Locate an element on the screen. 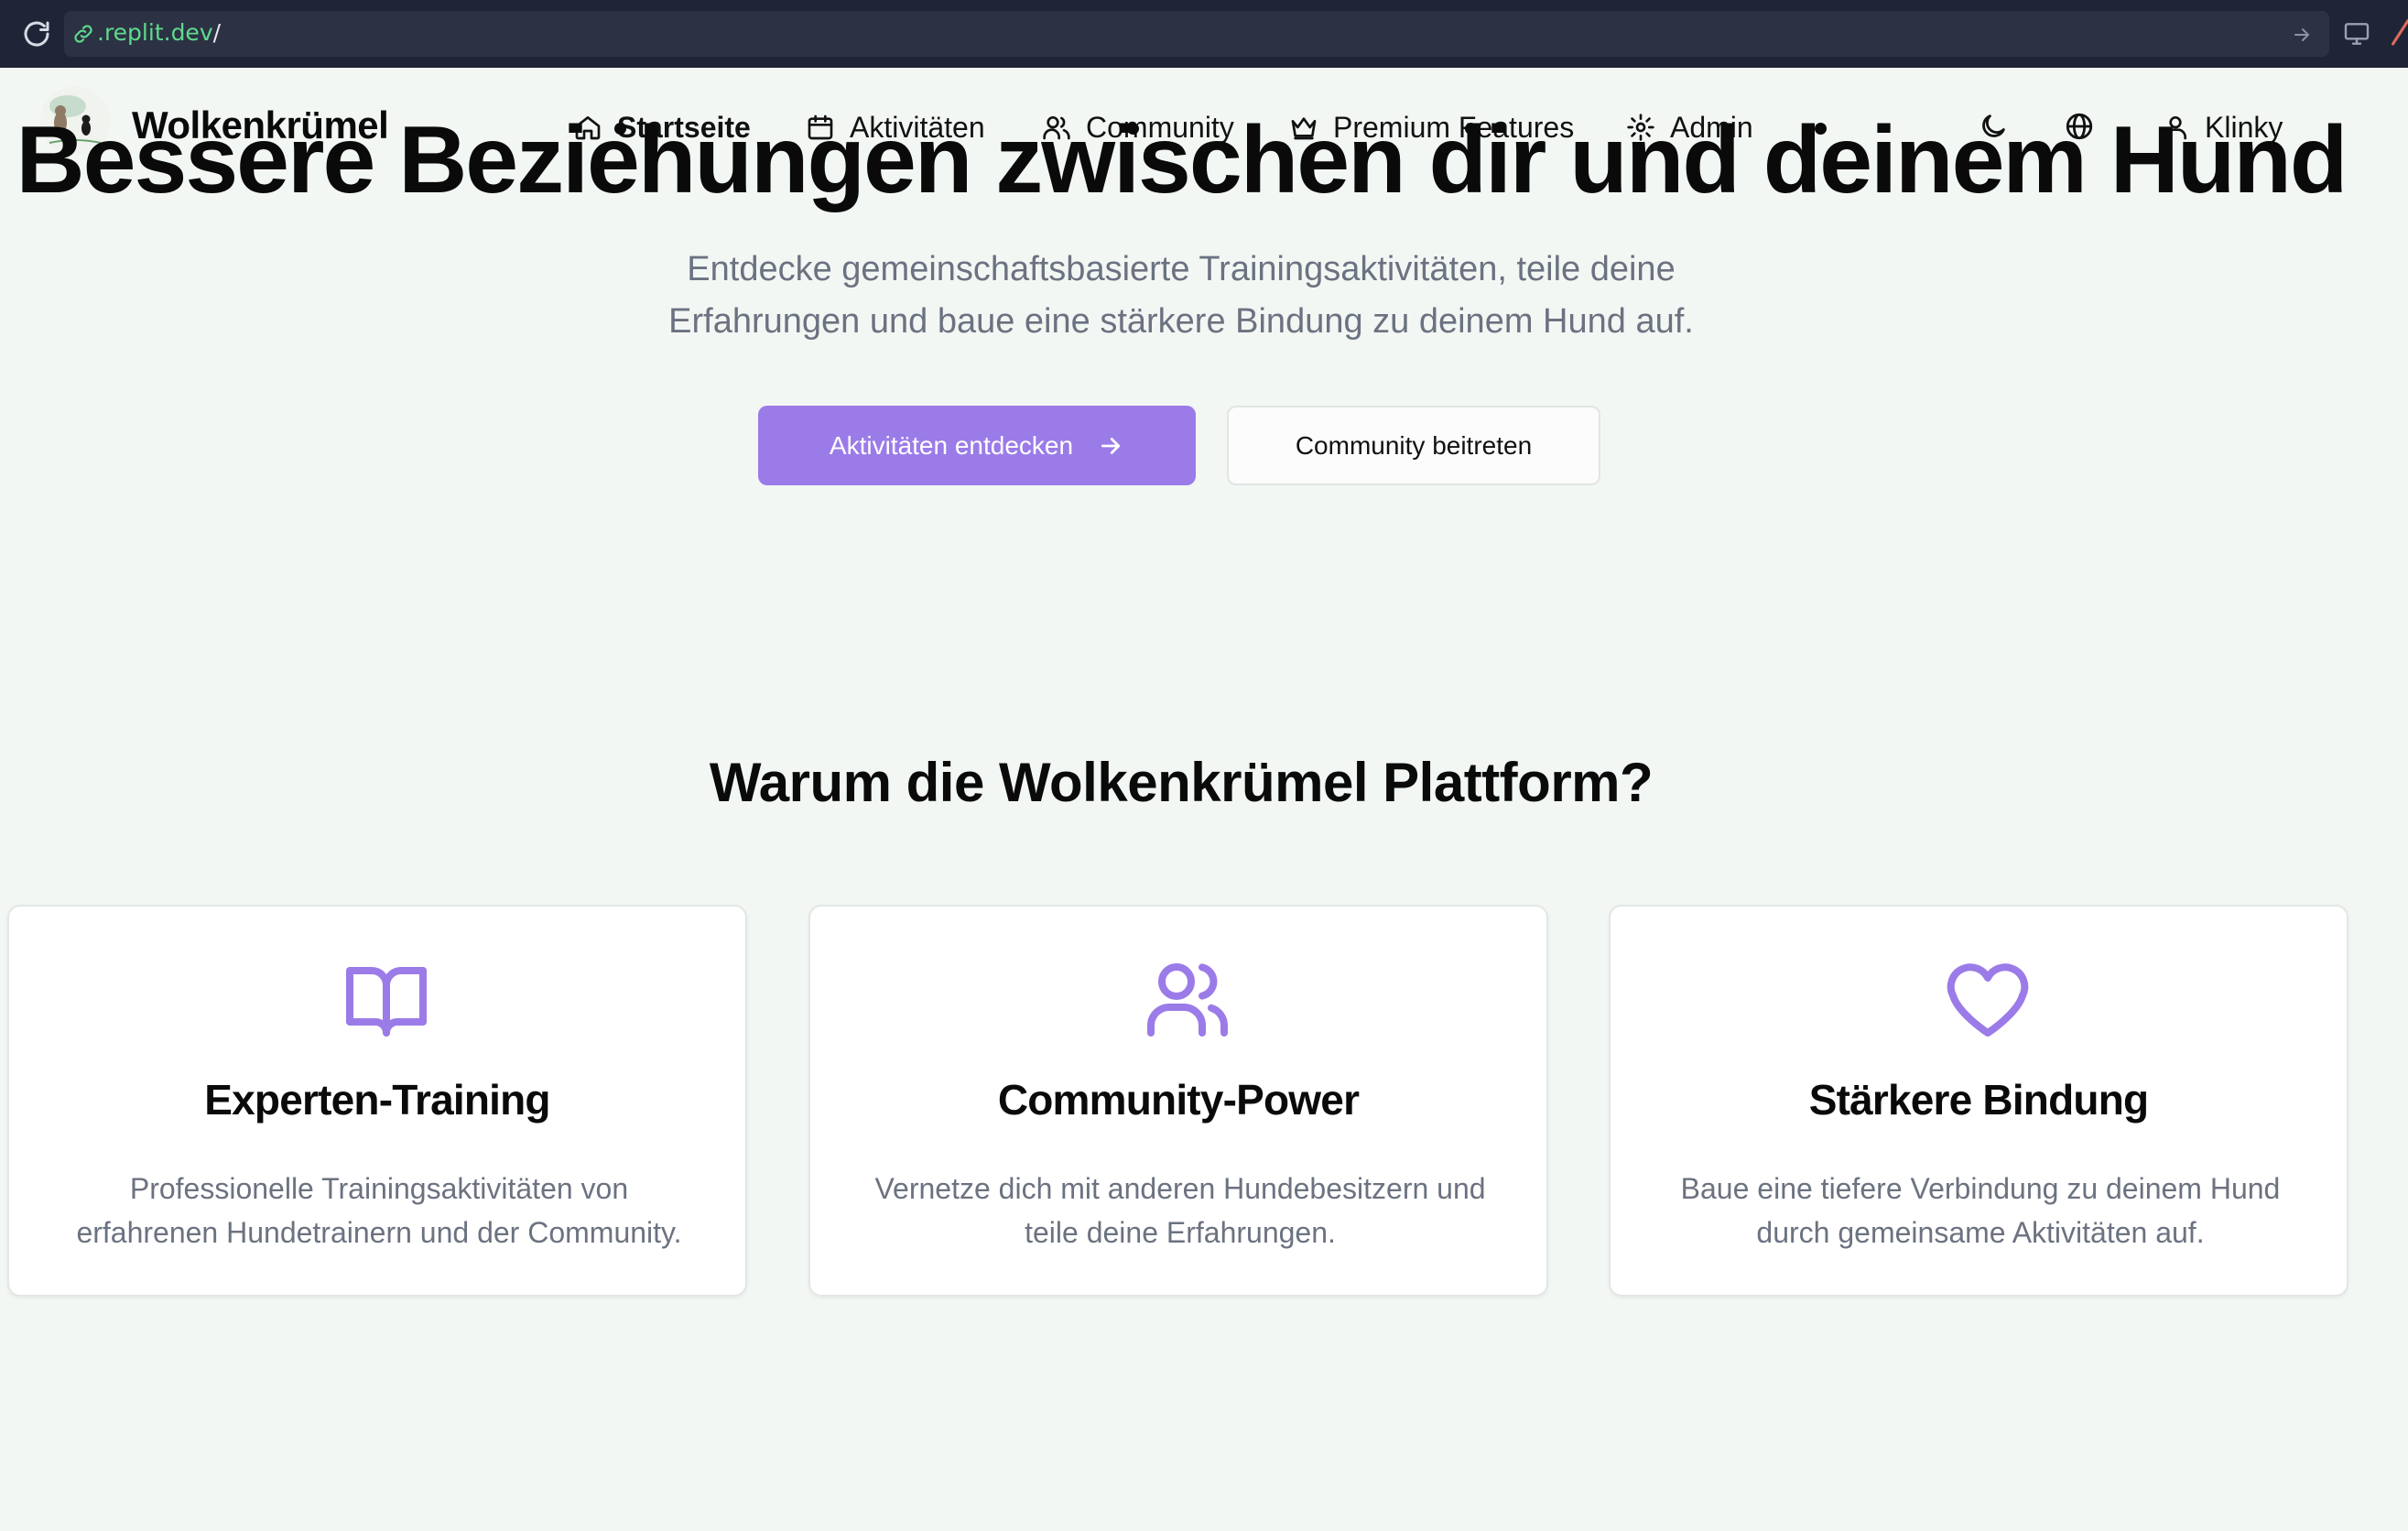 This screenshot has width=2408, height=1531. join-community-button: Community beitreten is located at coordinates (1413, 445).